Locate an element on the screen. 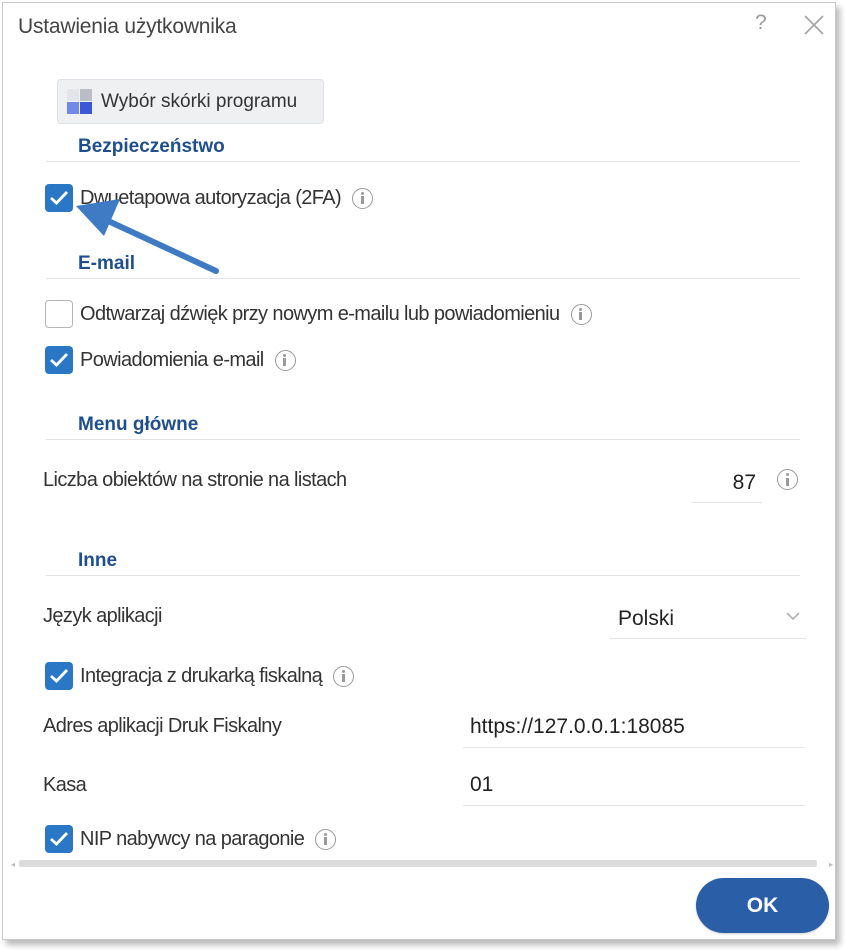  skin-select-label: Wybór skórki programu is located at coordinates (199, 101).